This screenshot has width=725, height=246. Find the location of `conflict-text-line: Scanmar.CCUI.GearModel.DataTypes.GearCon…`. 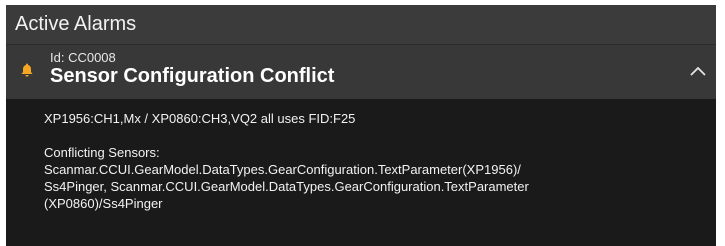

conflict-text-line: Scanmar.CCUI.GearModel.DataTypes.GearCon… is located at coordinates (282, 169).